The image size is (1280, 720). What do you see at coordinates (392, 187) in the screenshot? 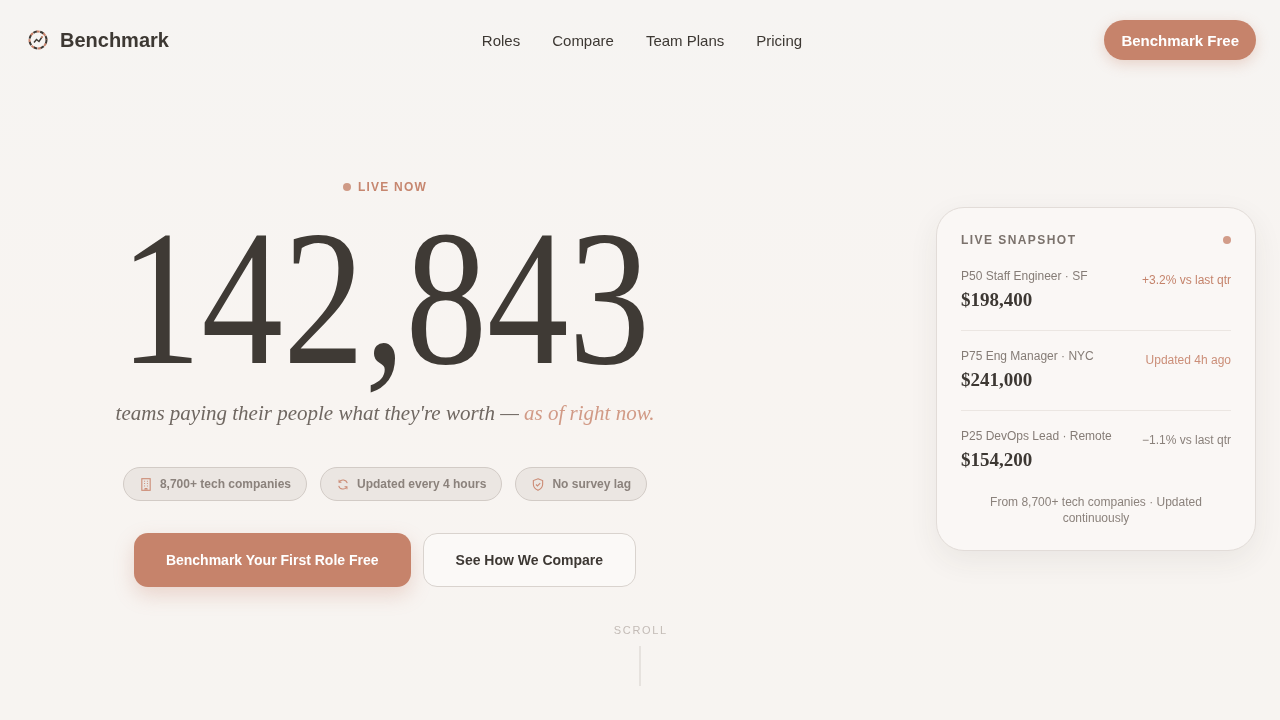
I see `live-label: LIVE NOW` at bounding box center [392, 187].